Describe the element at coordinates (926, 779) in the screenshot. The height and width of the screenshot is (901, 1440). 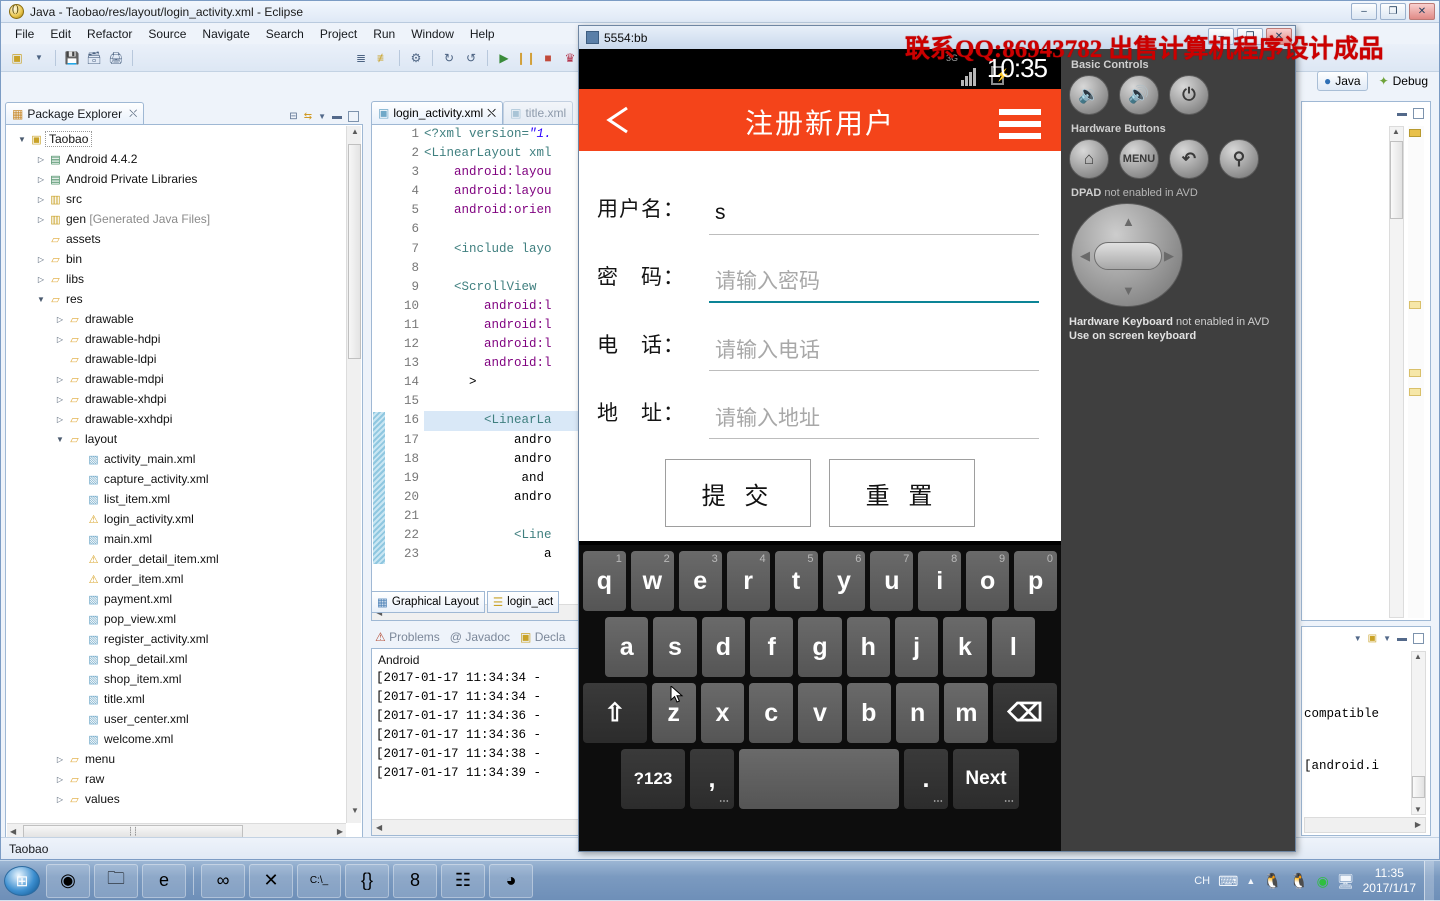
I see `period-key: . ⋯` at that location.